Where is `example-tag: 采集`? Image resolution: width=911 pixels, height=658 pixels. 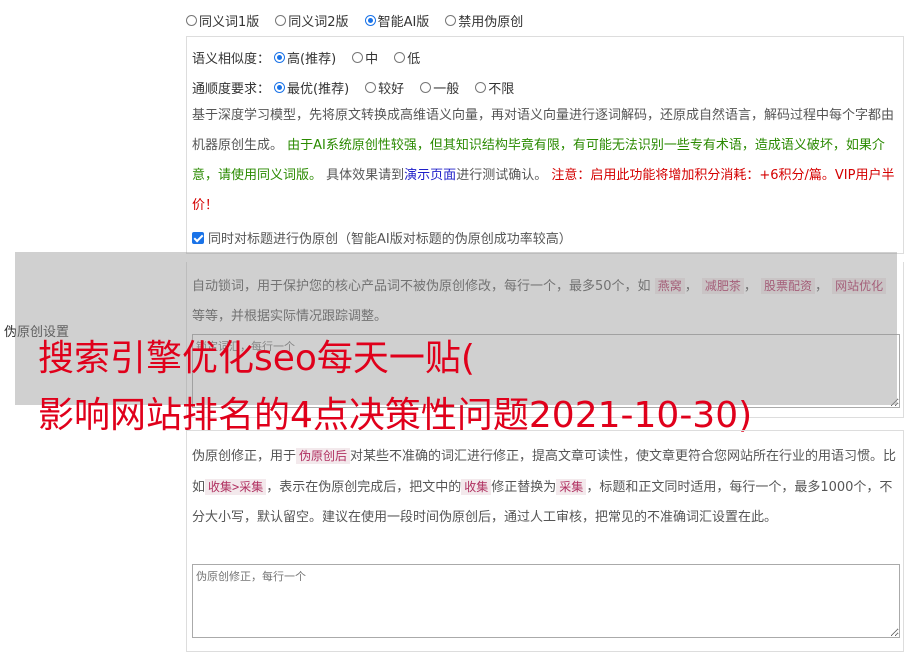 example-tag: 采集 is located at coordinates (571, 487).